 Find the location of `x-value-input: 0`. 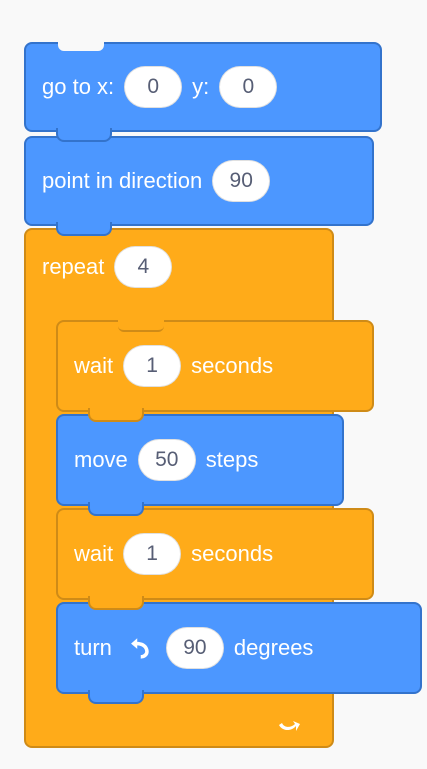

x-value-input: 0 is located at coordinates (153, 87).